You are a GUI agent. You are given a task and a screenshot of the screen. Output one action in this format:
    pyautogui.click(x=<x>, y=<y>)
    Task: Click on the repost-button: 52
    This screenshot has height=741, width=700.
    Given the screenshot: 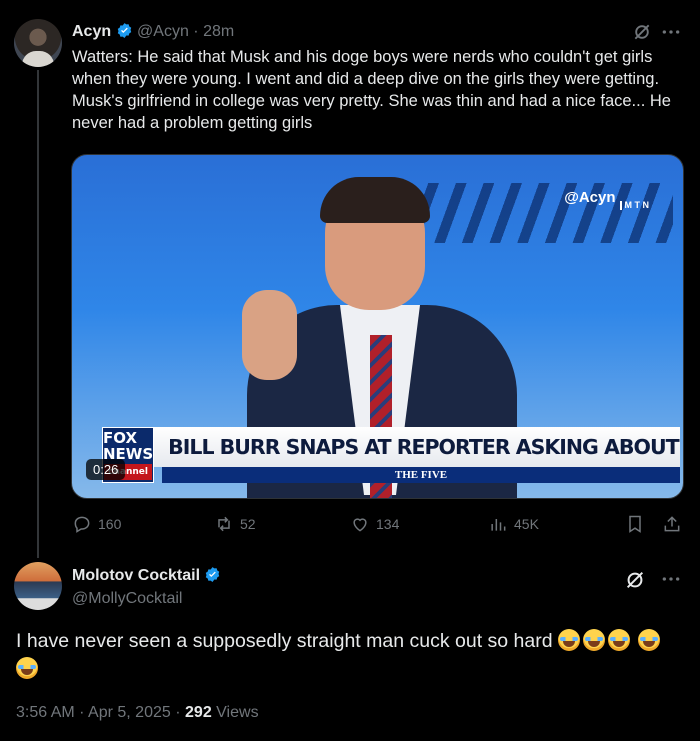 What is the action you would take?
    pyautogui.click(x=235, y=524)
    